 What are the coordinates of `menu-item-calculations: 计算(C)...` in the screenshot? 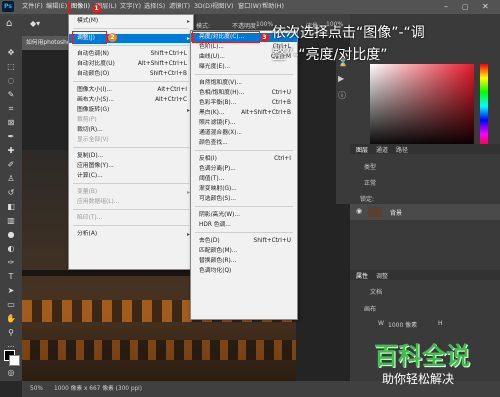 It's located at (131, 176).